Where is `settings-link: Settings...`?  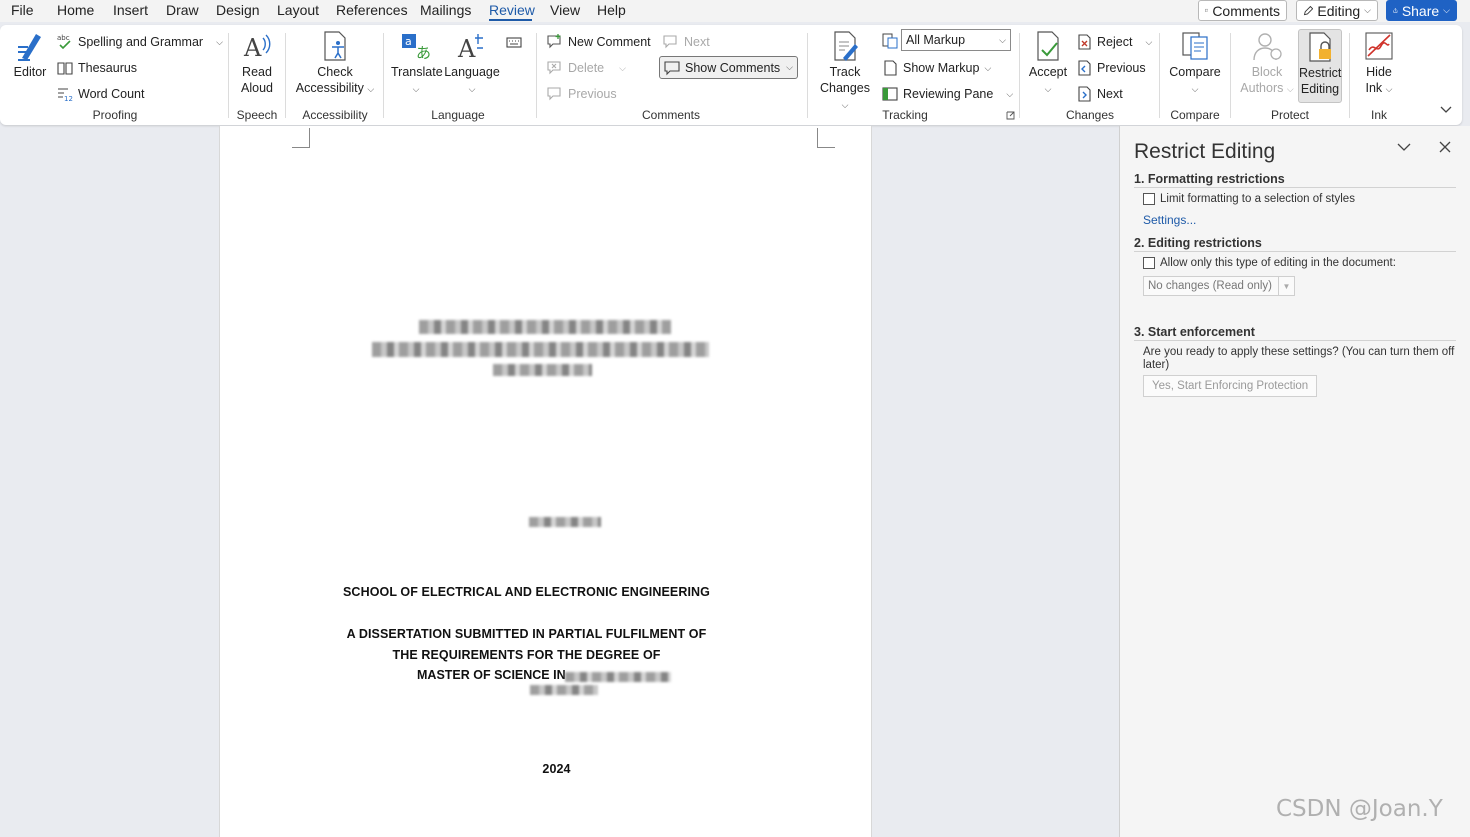
settings-link: Settings... is located at coordinates (1169, 220).